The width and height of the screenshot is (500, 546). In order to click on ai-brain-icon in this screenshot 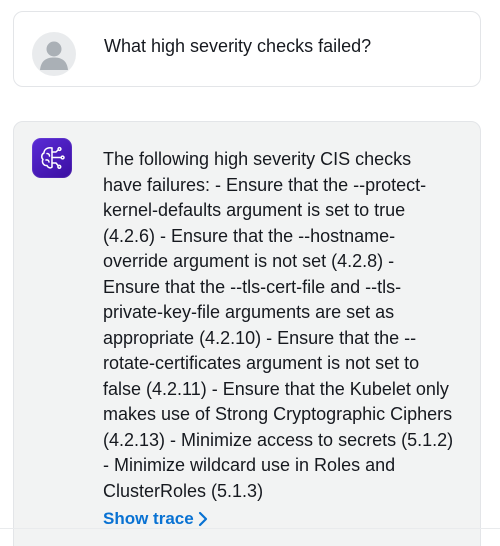, I will do `click(52, 158)`.